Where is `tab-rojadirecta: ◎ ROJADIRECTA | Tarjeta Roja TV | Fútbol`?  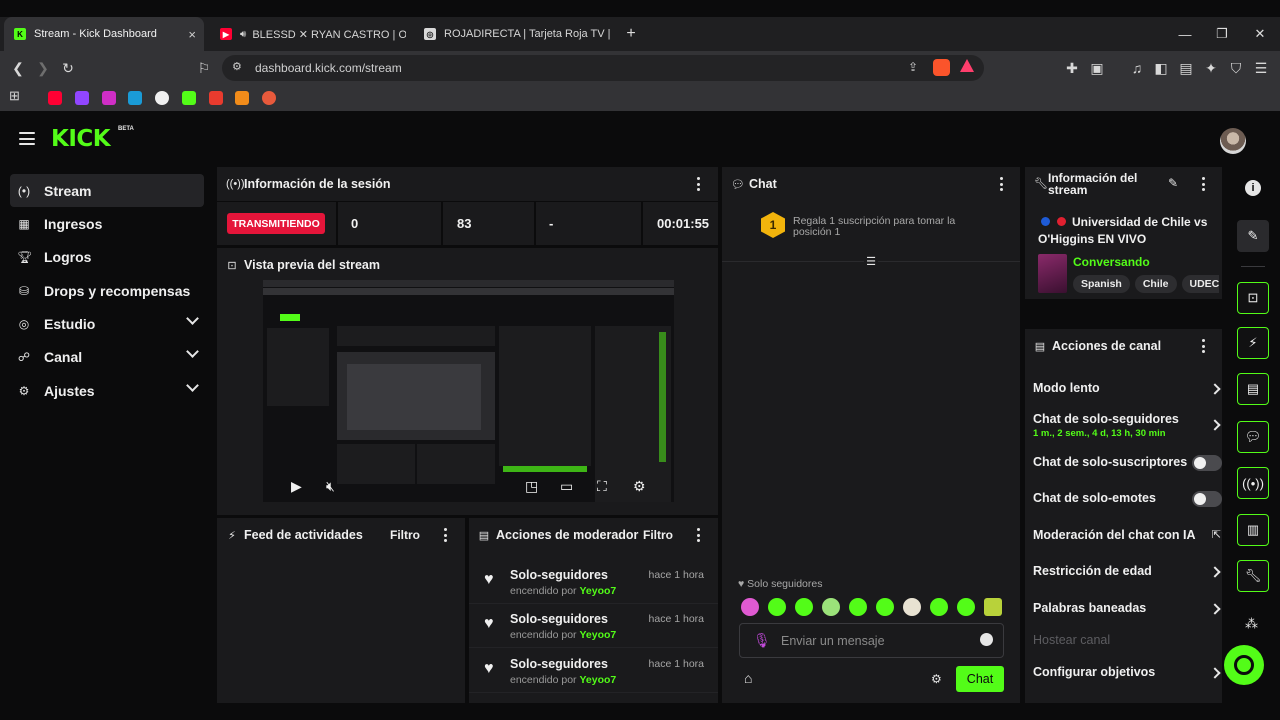 tab-rojadirecta: ◎ ROJADIRECTA | Tarjeta Roja TV | Fútbol is located at coordinates (512, 34).